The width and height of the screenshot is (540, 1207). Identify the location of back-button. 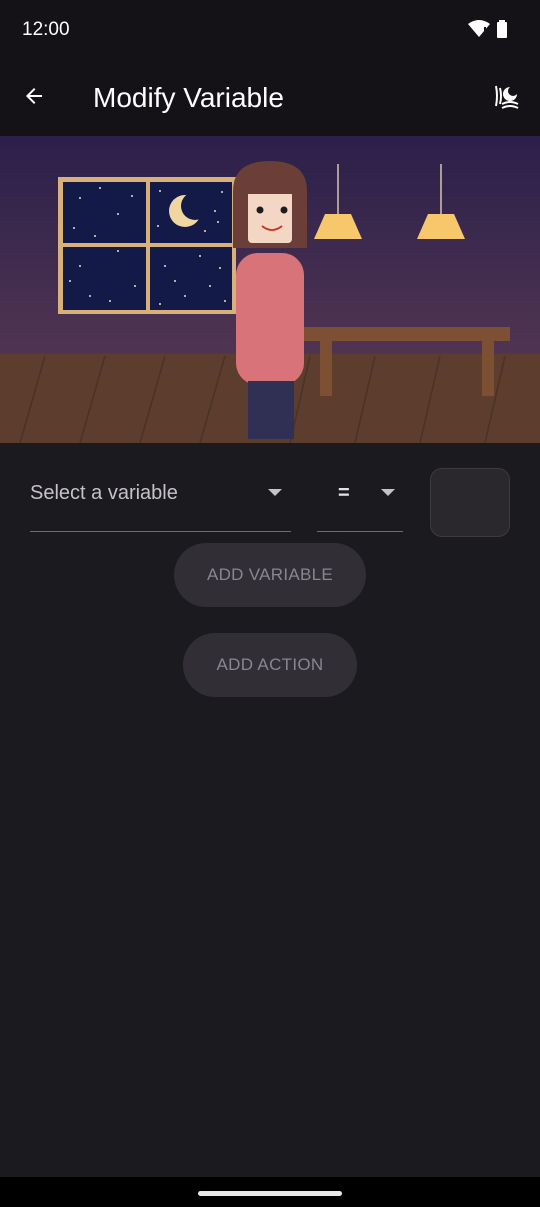
(34, 98).